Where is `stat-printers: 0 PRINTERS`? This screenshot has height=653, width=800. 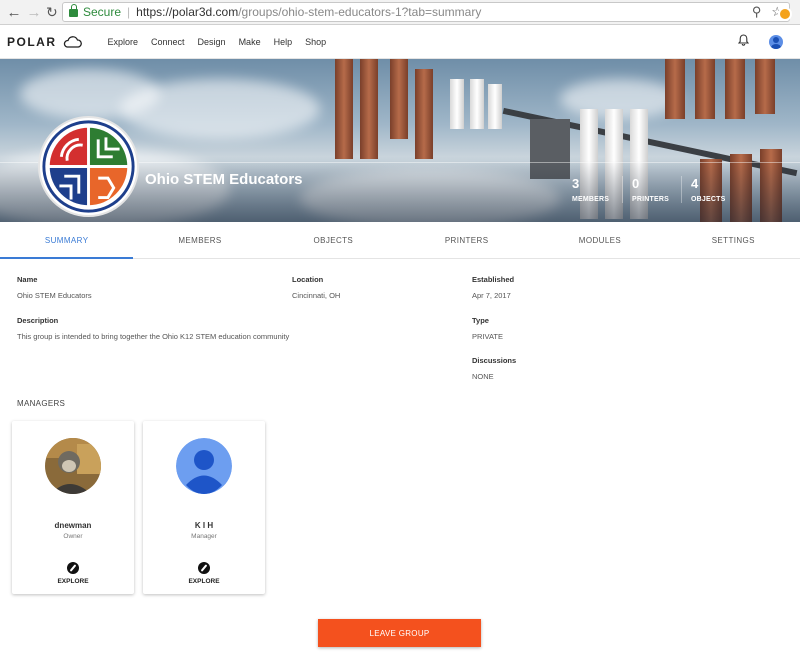 stat-printers: 0 PRINTERS is located at coordinates (651, 189).